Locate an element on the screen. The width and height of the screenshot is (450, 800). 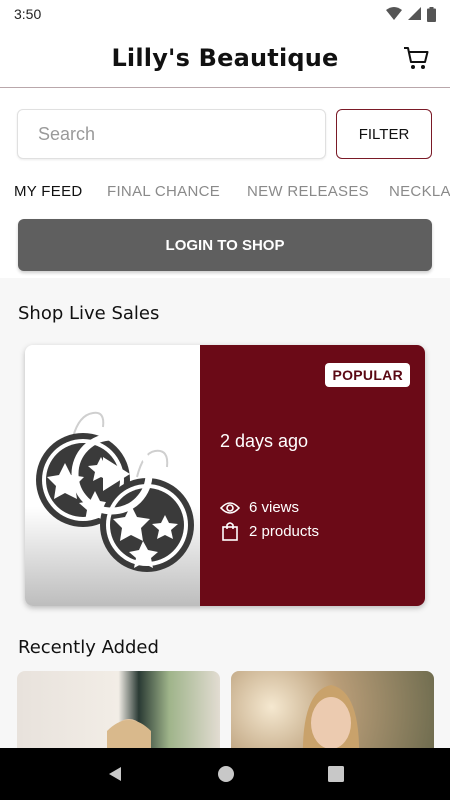
status-bar: 3:50 is located at coordinates (225, 14).